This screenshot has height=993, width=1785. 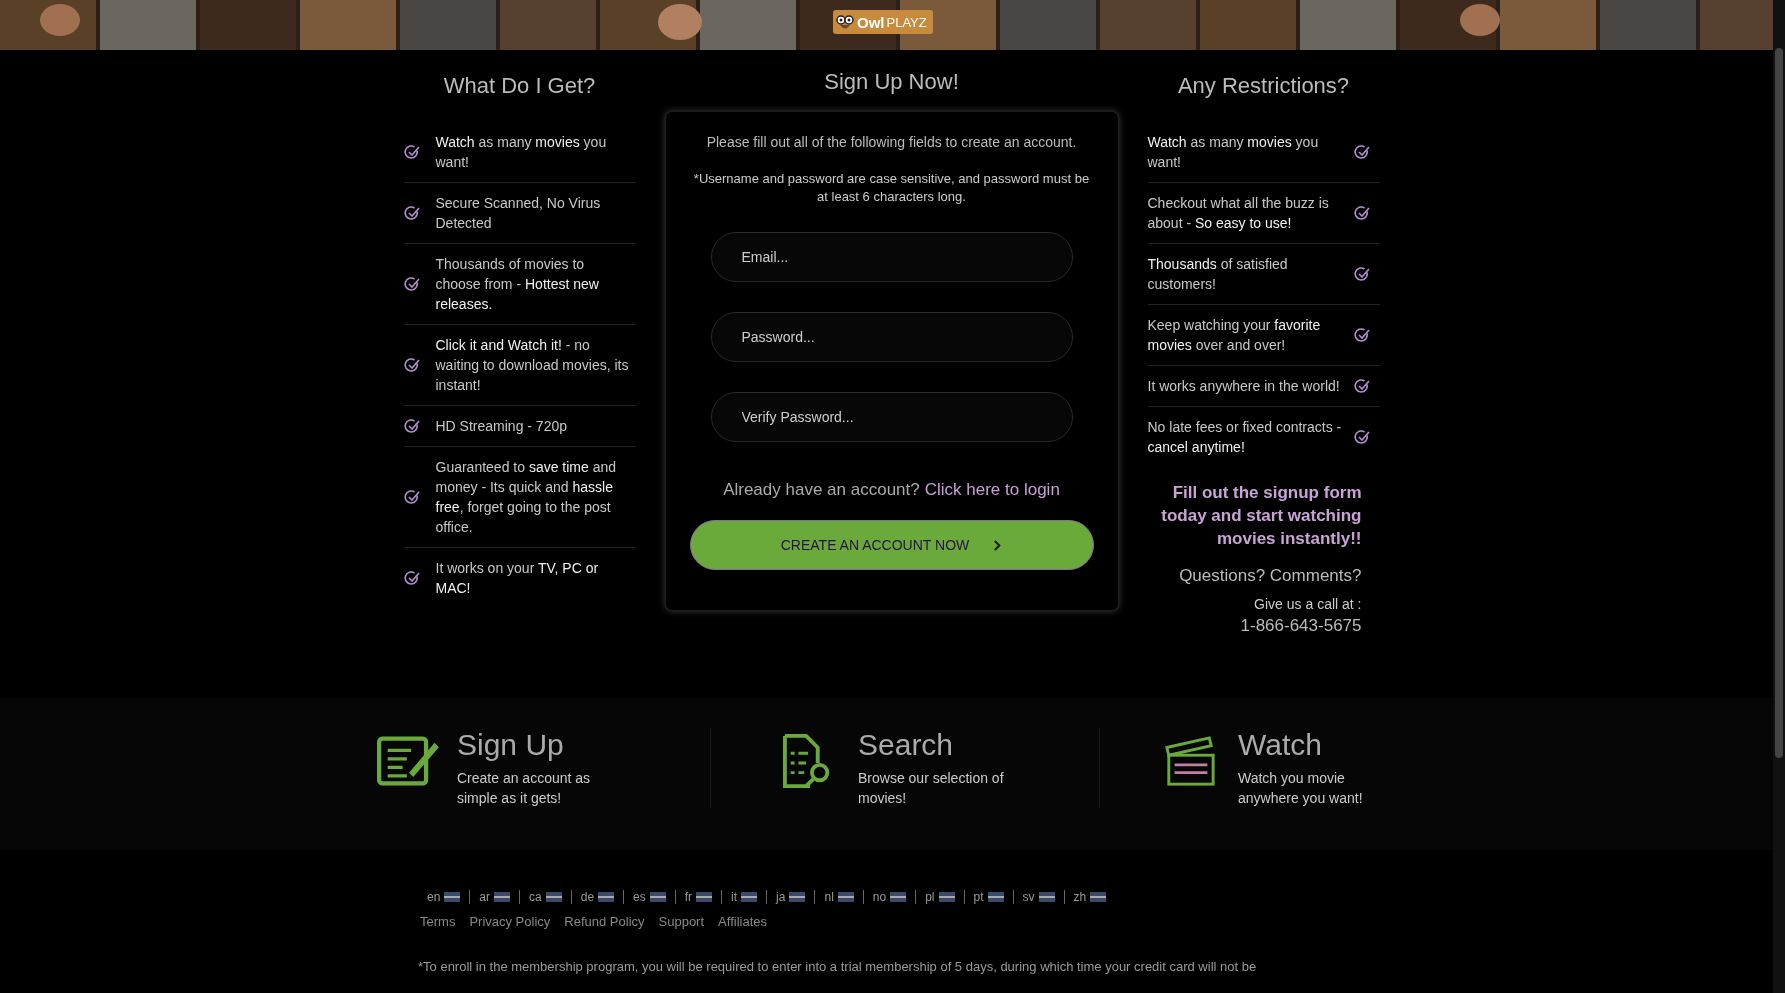 I want to click on footer-link: Refund Policy, so click(x=604, y=921).